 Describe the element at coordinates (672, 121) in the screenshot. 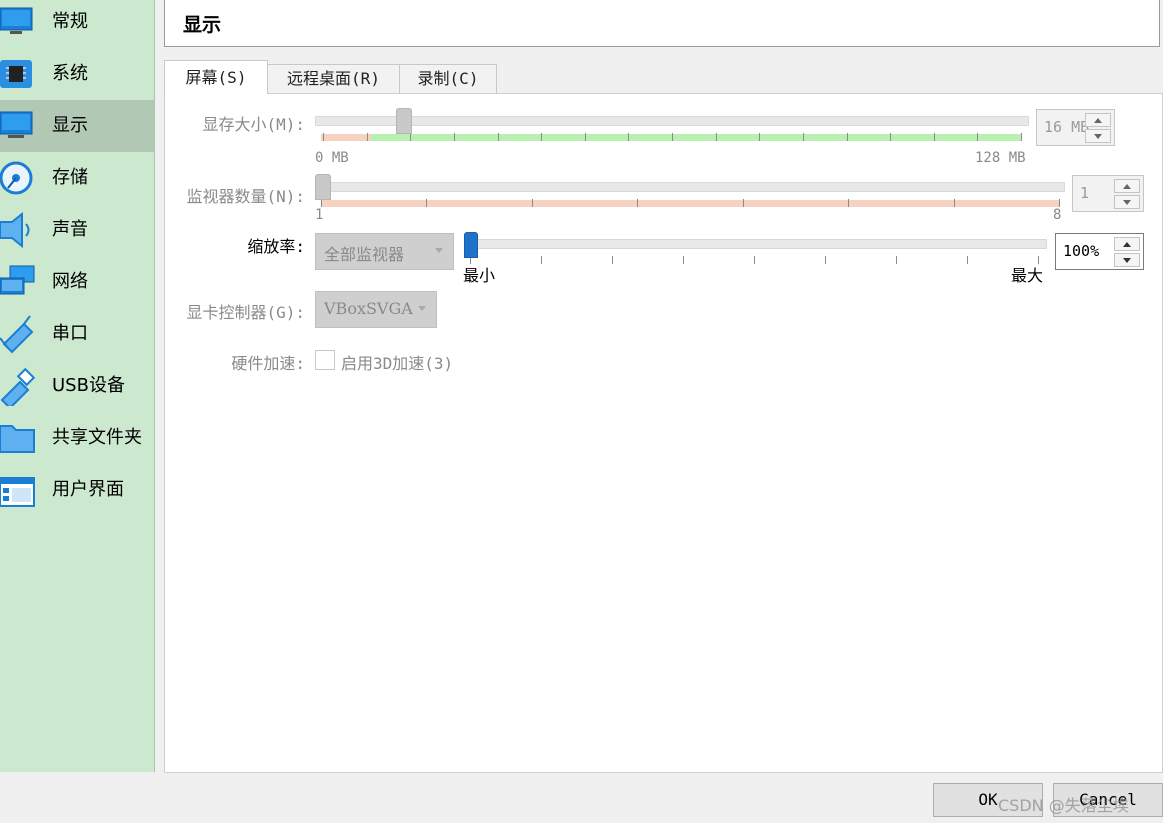

I see `video-memory-groove` at that location.